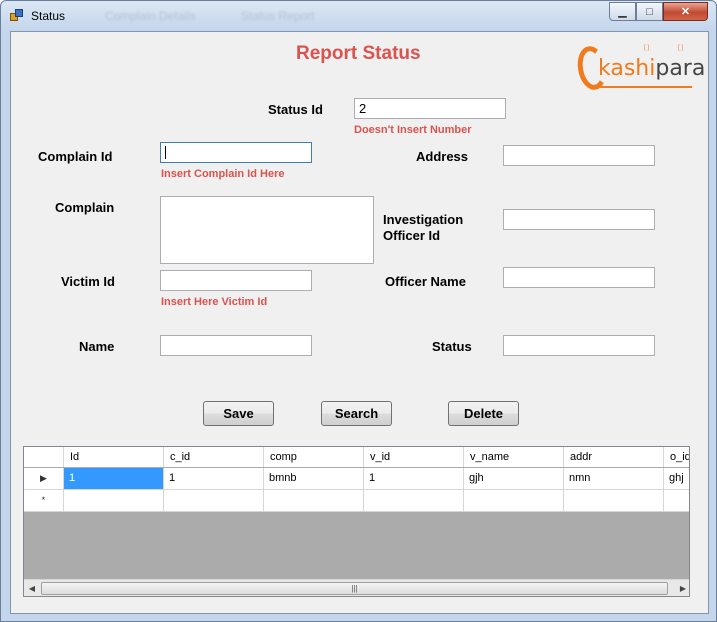 The image size is (717, 622). Describe the element at coordinates (579, 345) in the screenshot. I see `status-field` at that location.